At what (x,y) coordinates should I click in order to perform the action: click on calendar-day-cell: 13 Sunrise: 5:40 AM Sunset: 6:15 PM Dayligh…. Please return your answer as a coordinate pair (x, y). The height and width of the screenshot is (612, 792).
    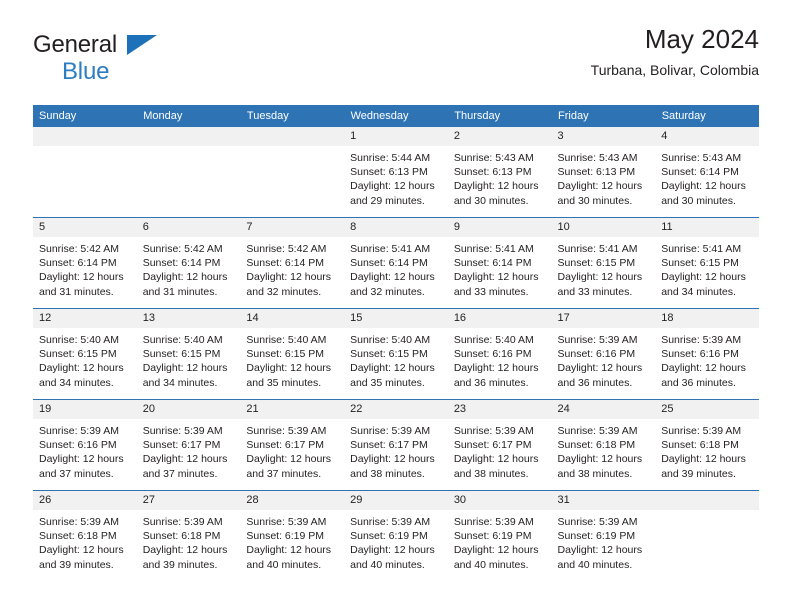
    Looking at the image, I should click on (188, 354).